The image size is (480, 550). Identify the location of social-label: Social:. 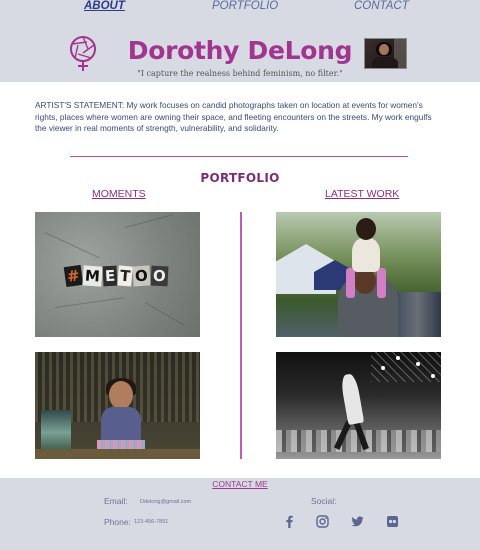
(324, 501).